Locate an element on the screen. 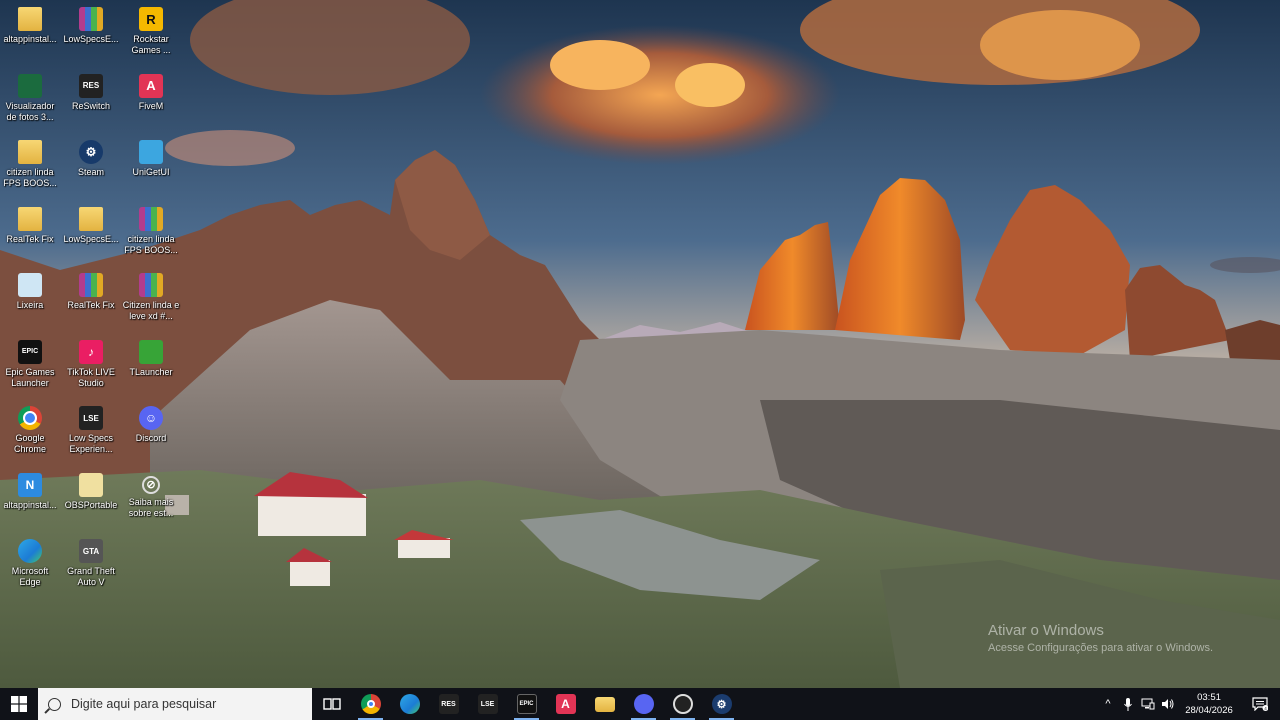  taskbar-clock: 03:51 28/04/2026 is located at coordinates (1209, 704).